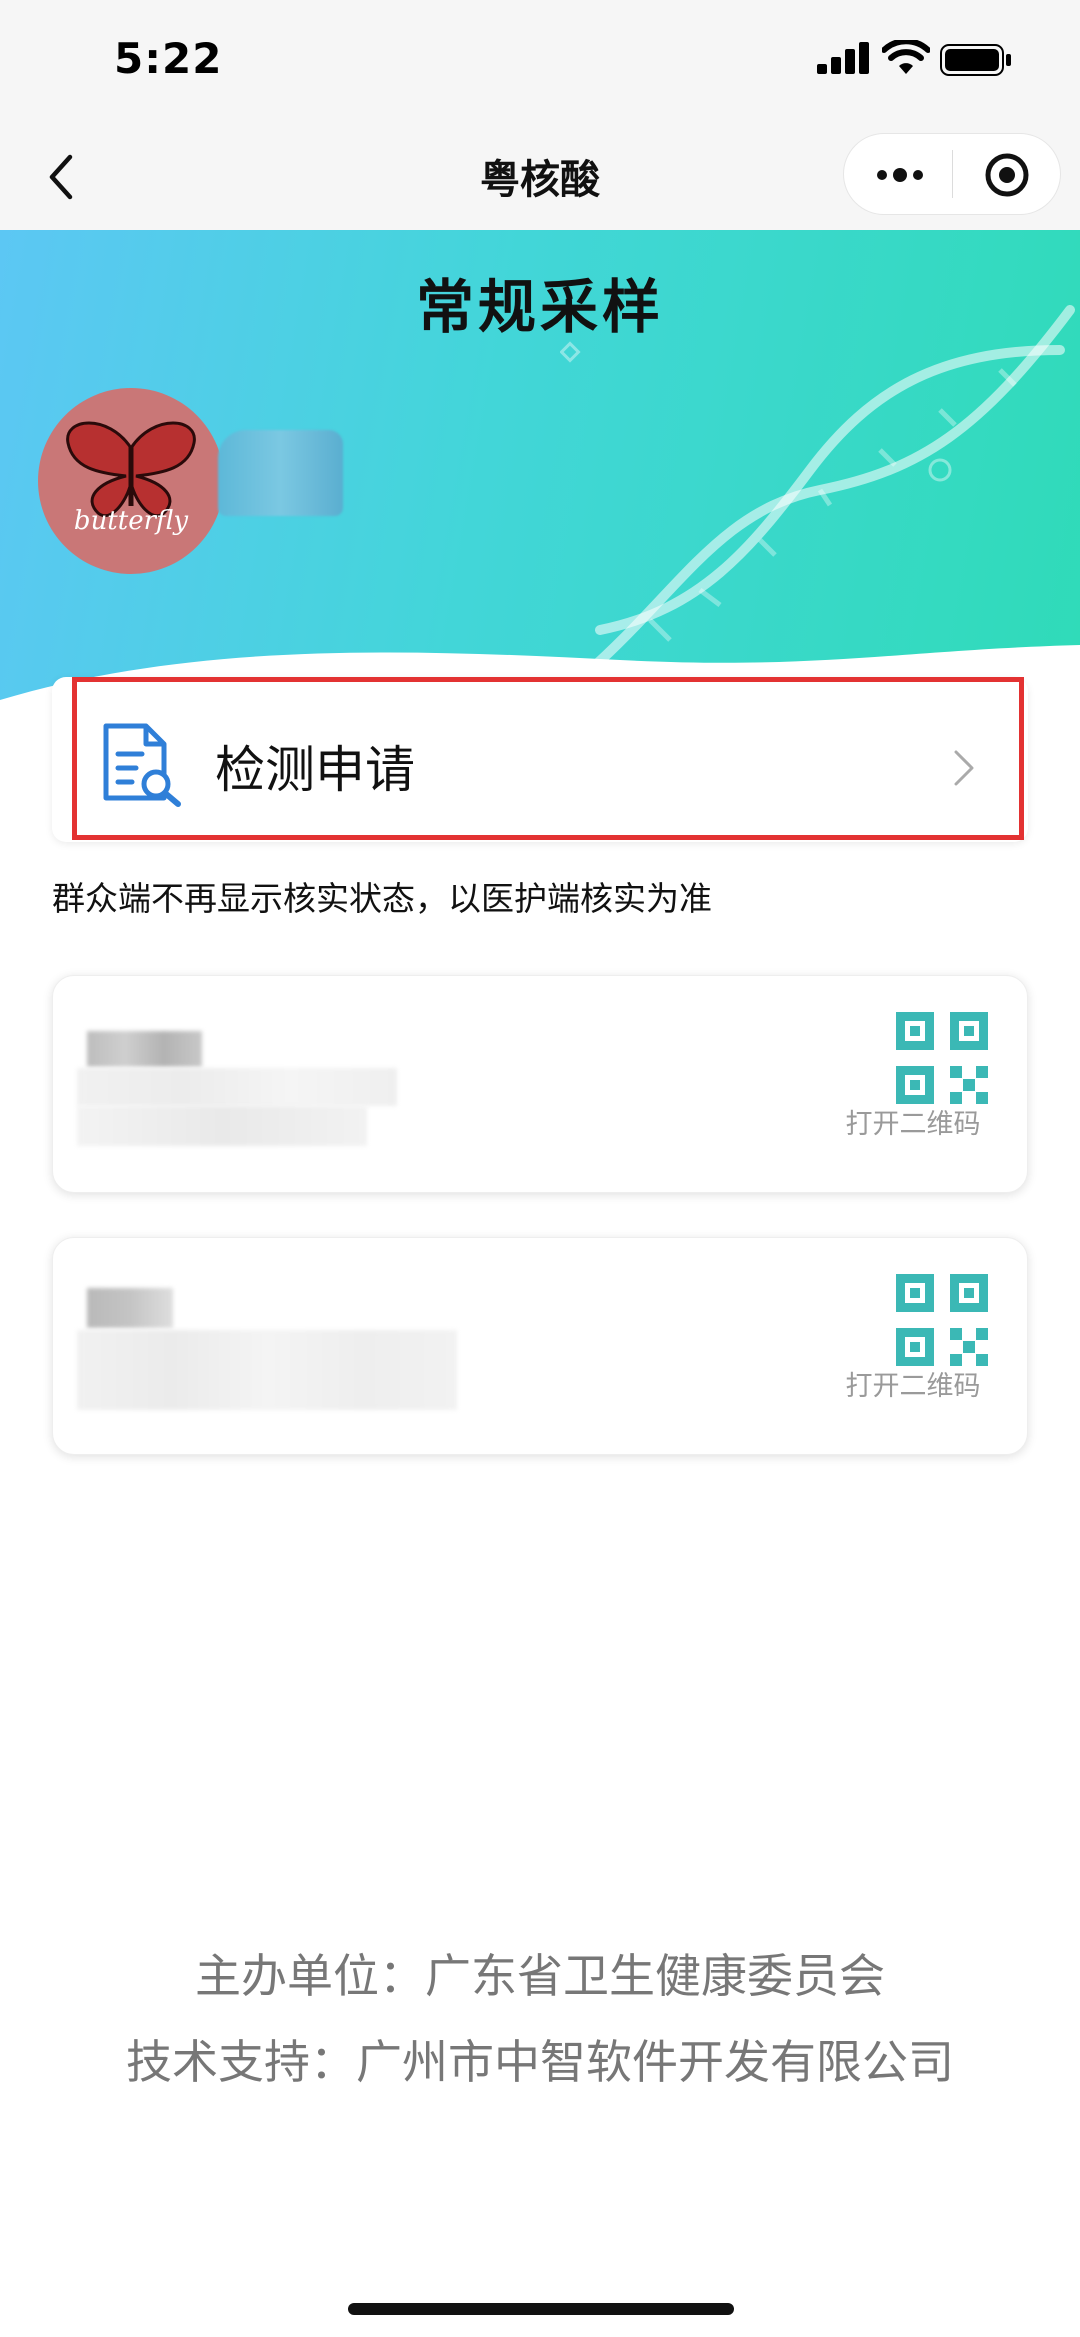 This screenshot has width=1080, height=2337. I want to click on test-application-label: 检测申请, so click(315, 770).